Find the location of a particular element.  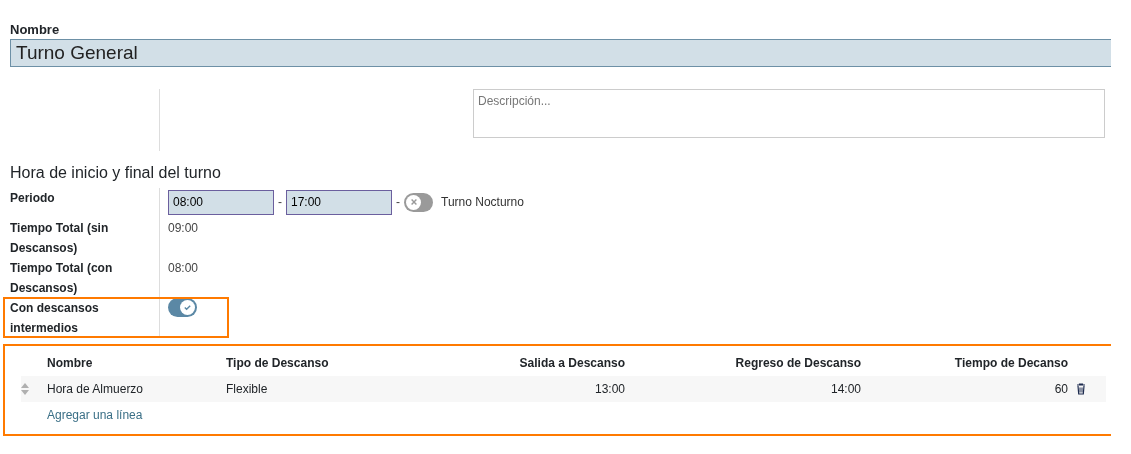

drag-handle-icon is located at coordinates (25, 389).